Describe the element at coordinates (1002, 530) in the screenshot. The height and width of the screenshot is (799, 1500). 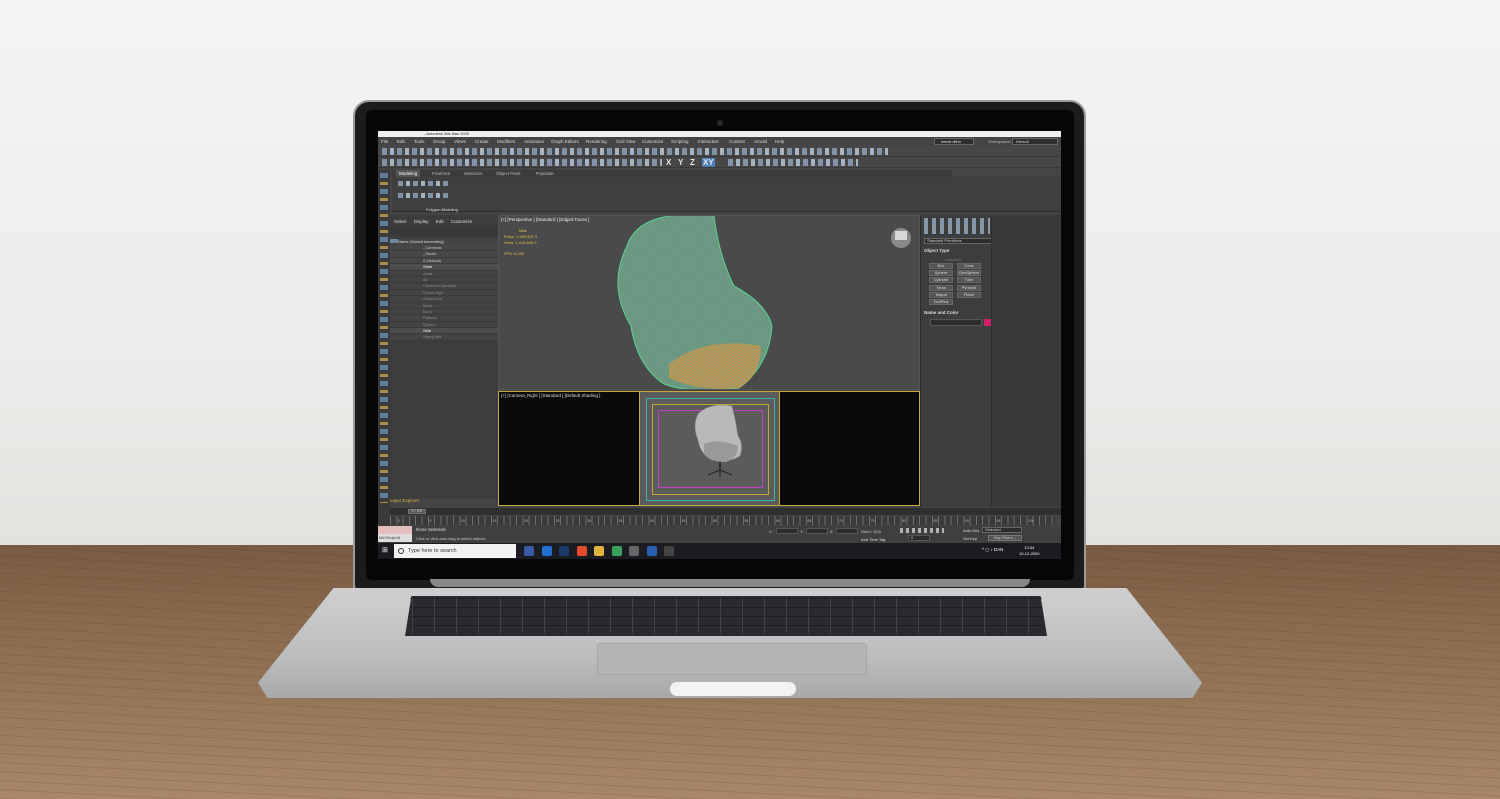
I see `key-selection-dropdown: Selected` at that location.